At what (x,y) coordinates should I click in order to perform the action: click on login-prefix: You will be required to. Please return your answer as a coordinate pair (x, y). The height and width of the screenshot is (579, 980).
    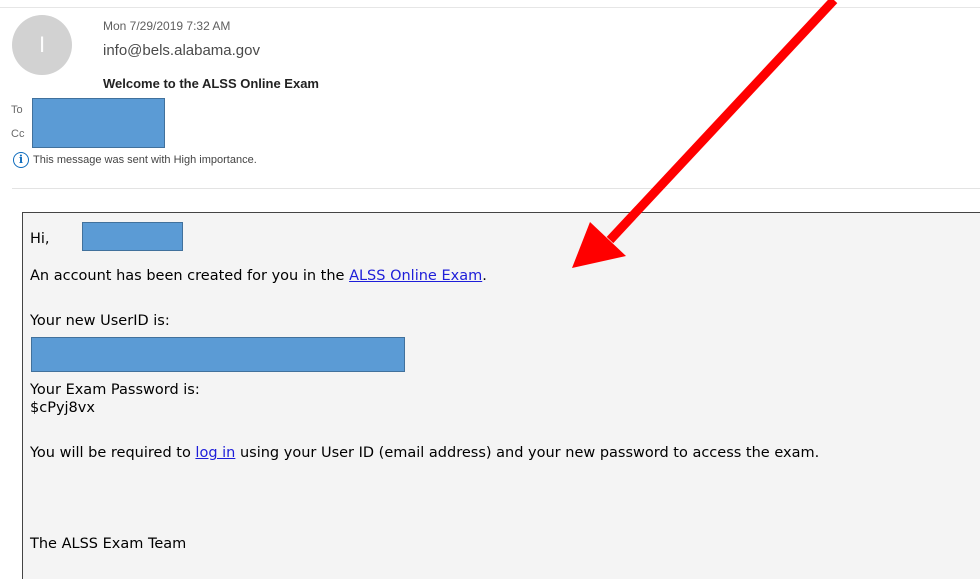
    Looking at the image, I should click on (113, 453).